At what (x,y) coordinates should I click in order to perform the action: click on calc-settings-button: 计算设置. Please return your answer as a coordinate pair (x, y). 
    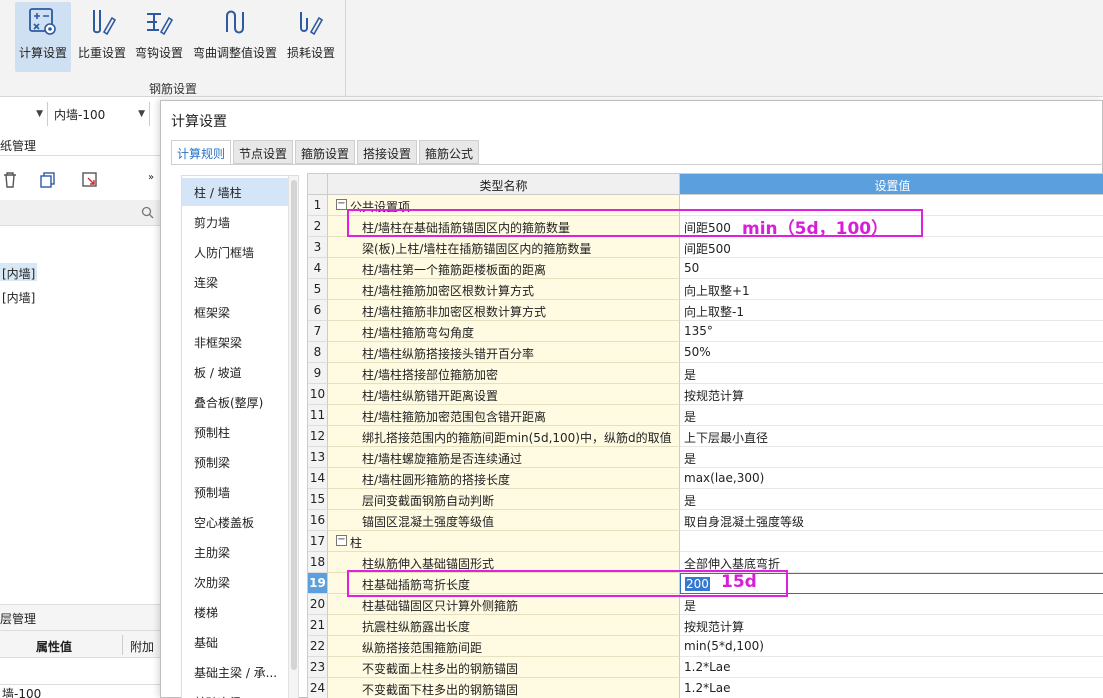
    Looking at the image, I should click on (43, 37).